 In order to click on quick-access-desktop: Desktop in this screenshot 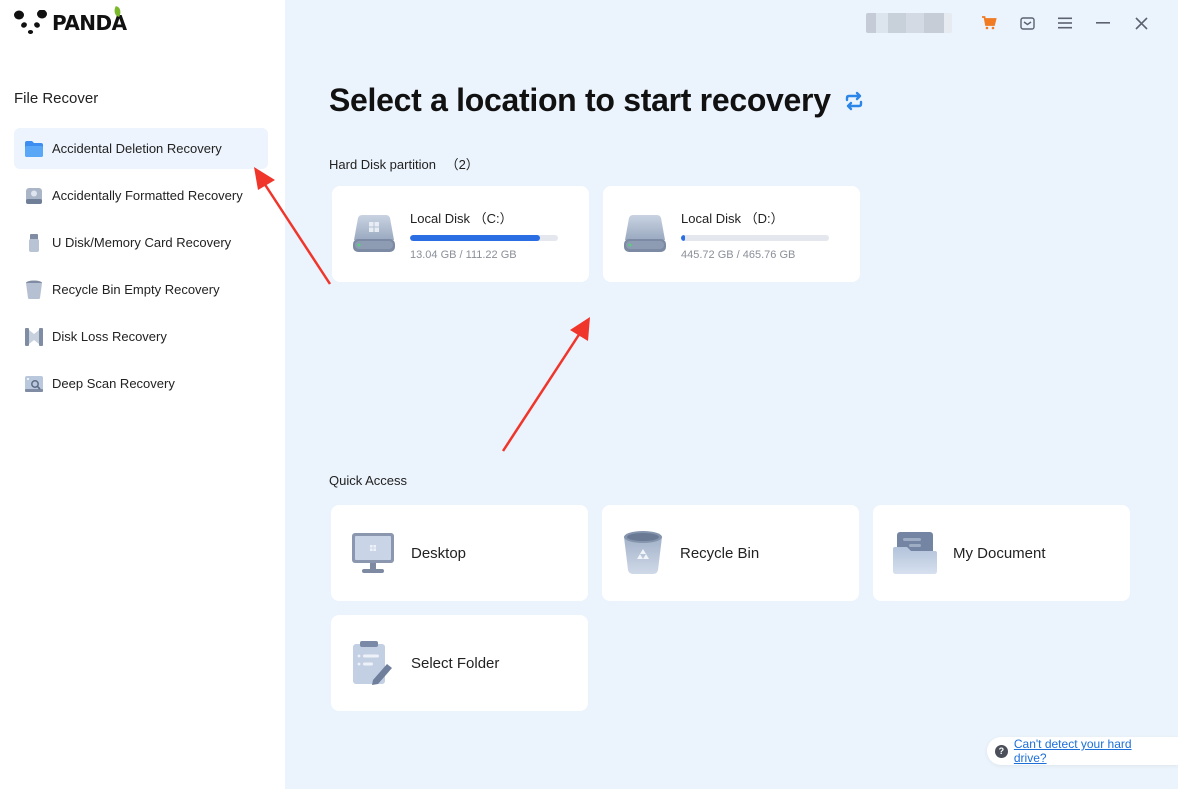, I will do `click(459, 553)`.